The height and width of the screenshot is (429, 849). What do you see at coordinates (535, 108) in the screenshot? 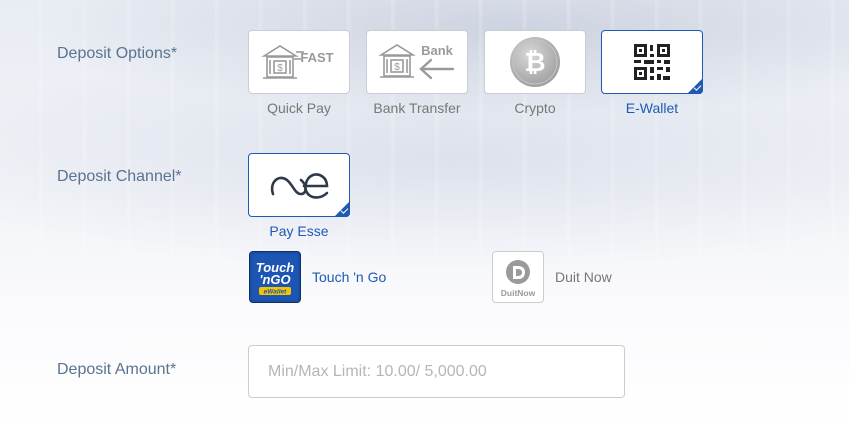
I see `option-crypto-label: Crypto` at bounding box center [535, 108].